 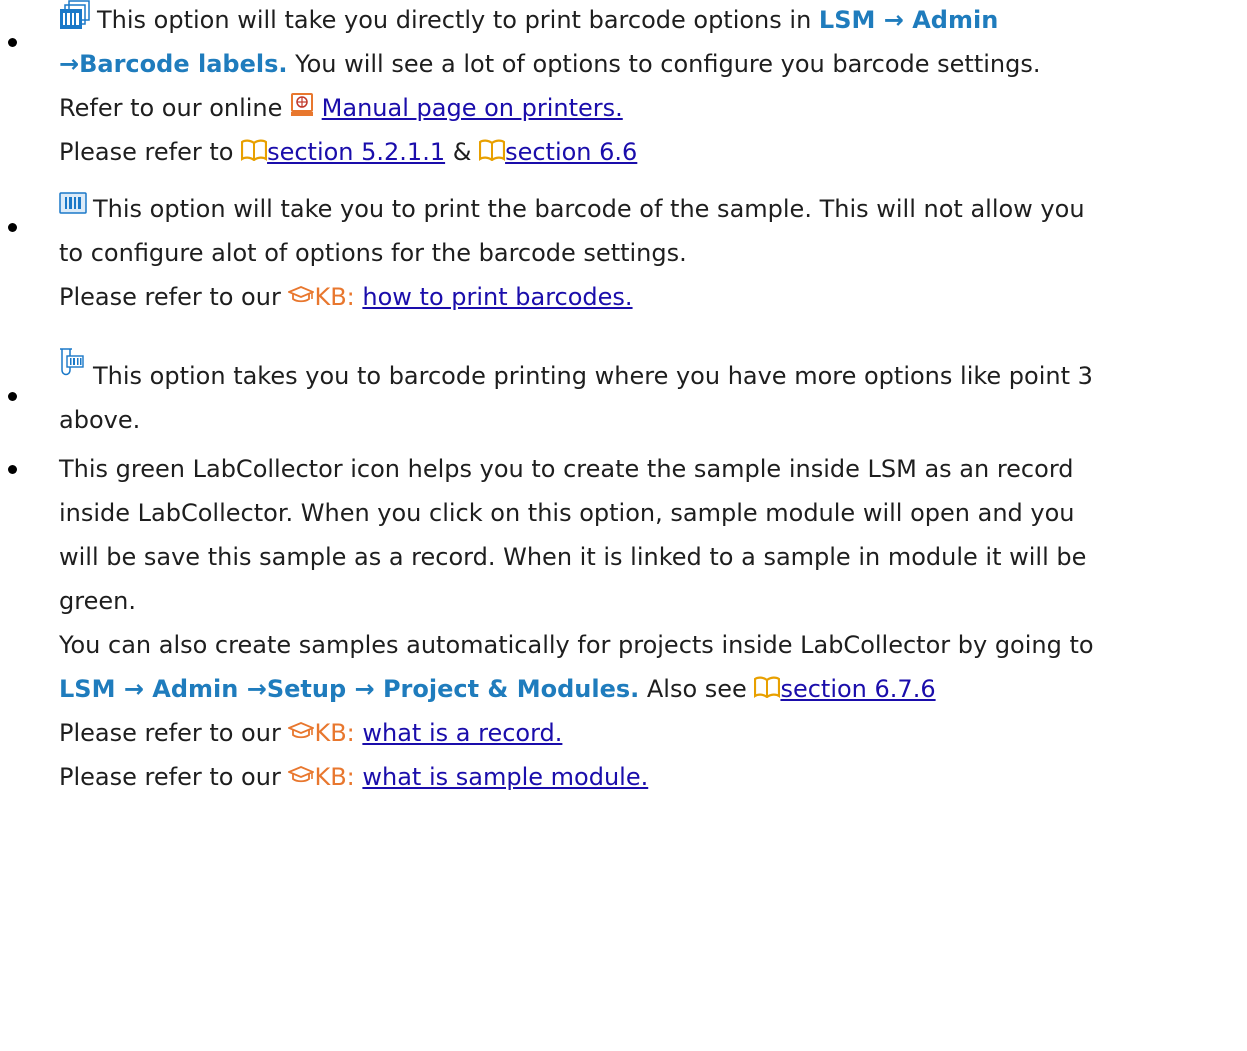 What do you see at coordinates (497, 297) in the screenshot?
I see `print-barcodes-kb-link: how to print barcodes.` at bounding box center [497, 297].